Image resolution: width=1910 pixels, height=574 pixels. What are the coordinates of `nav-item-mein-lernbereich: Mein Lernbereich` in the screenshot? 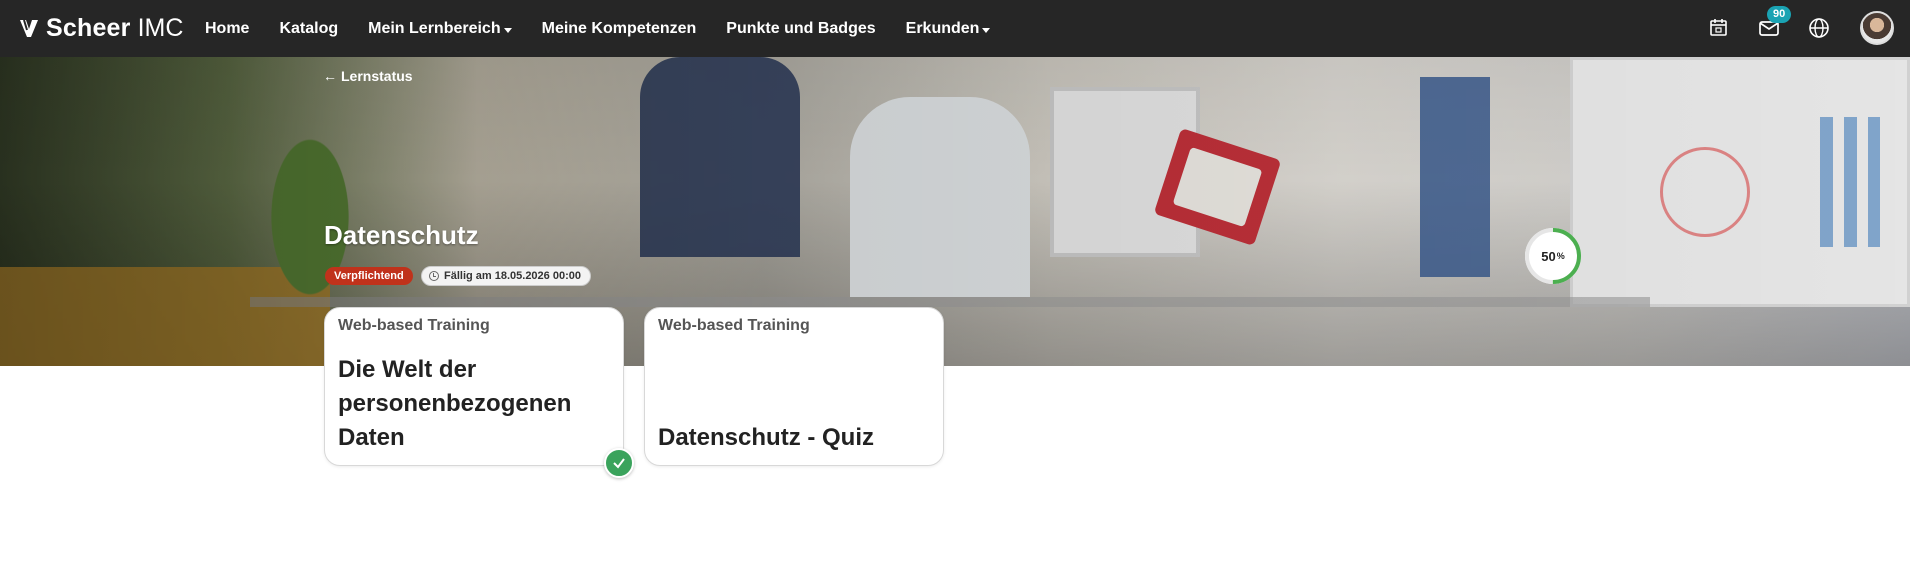 It's located at (440, 28).